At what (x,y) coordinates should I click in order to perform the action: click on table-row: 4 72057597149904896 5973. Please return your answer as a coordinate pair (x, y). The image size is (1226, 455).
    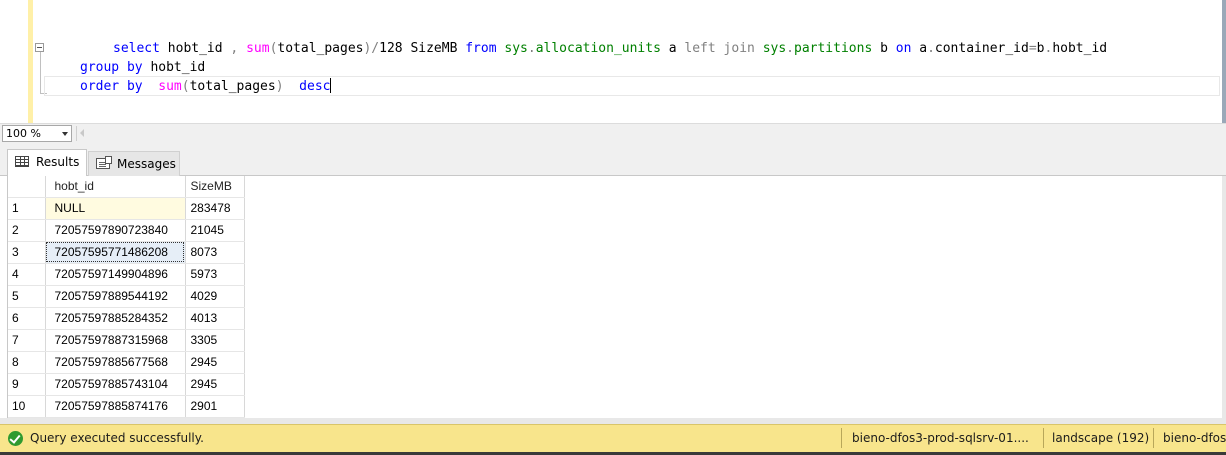
    Looking at the image, I should click on (126, 274).